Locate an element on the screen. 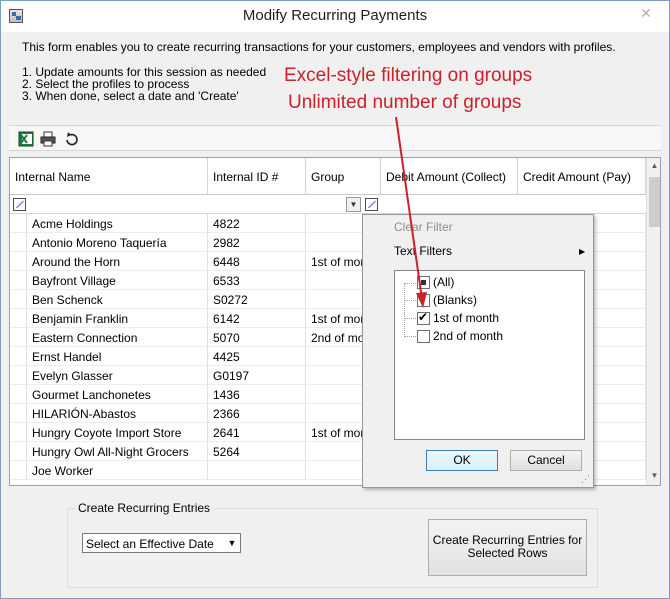 Image resolution: width=670 pixels, height=599 pixels. create-button-line-2: Selected Rows is located at coordinates (507, 553).